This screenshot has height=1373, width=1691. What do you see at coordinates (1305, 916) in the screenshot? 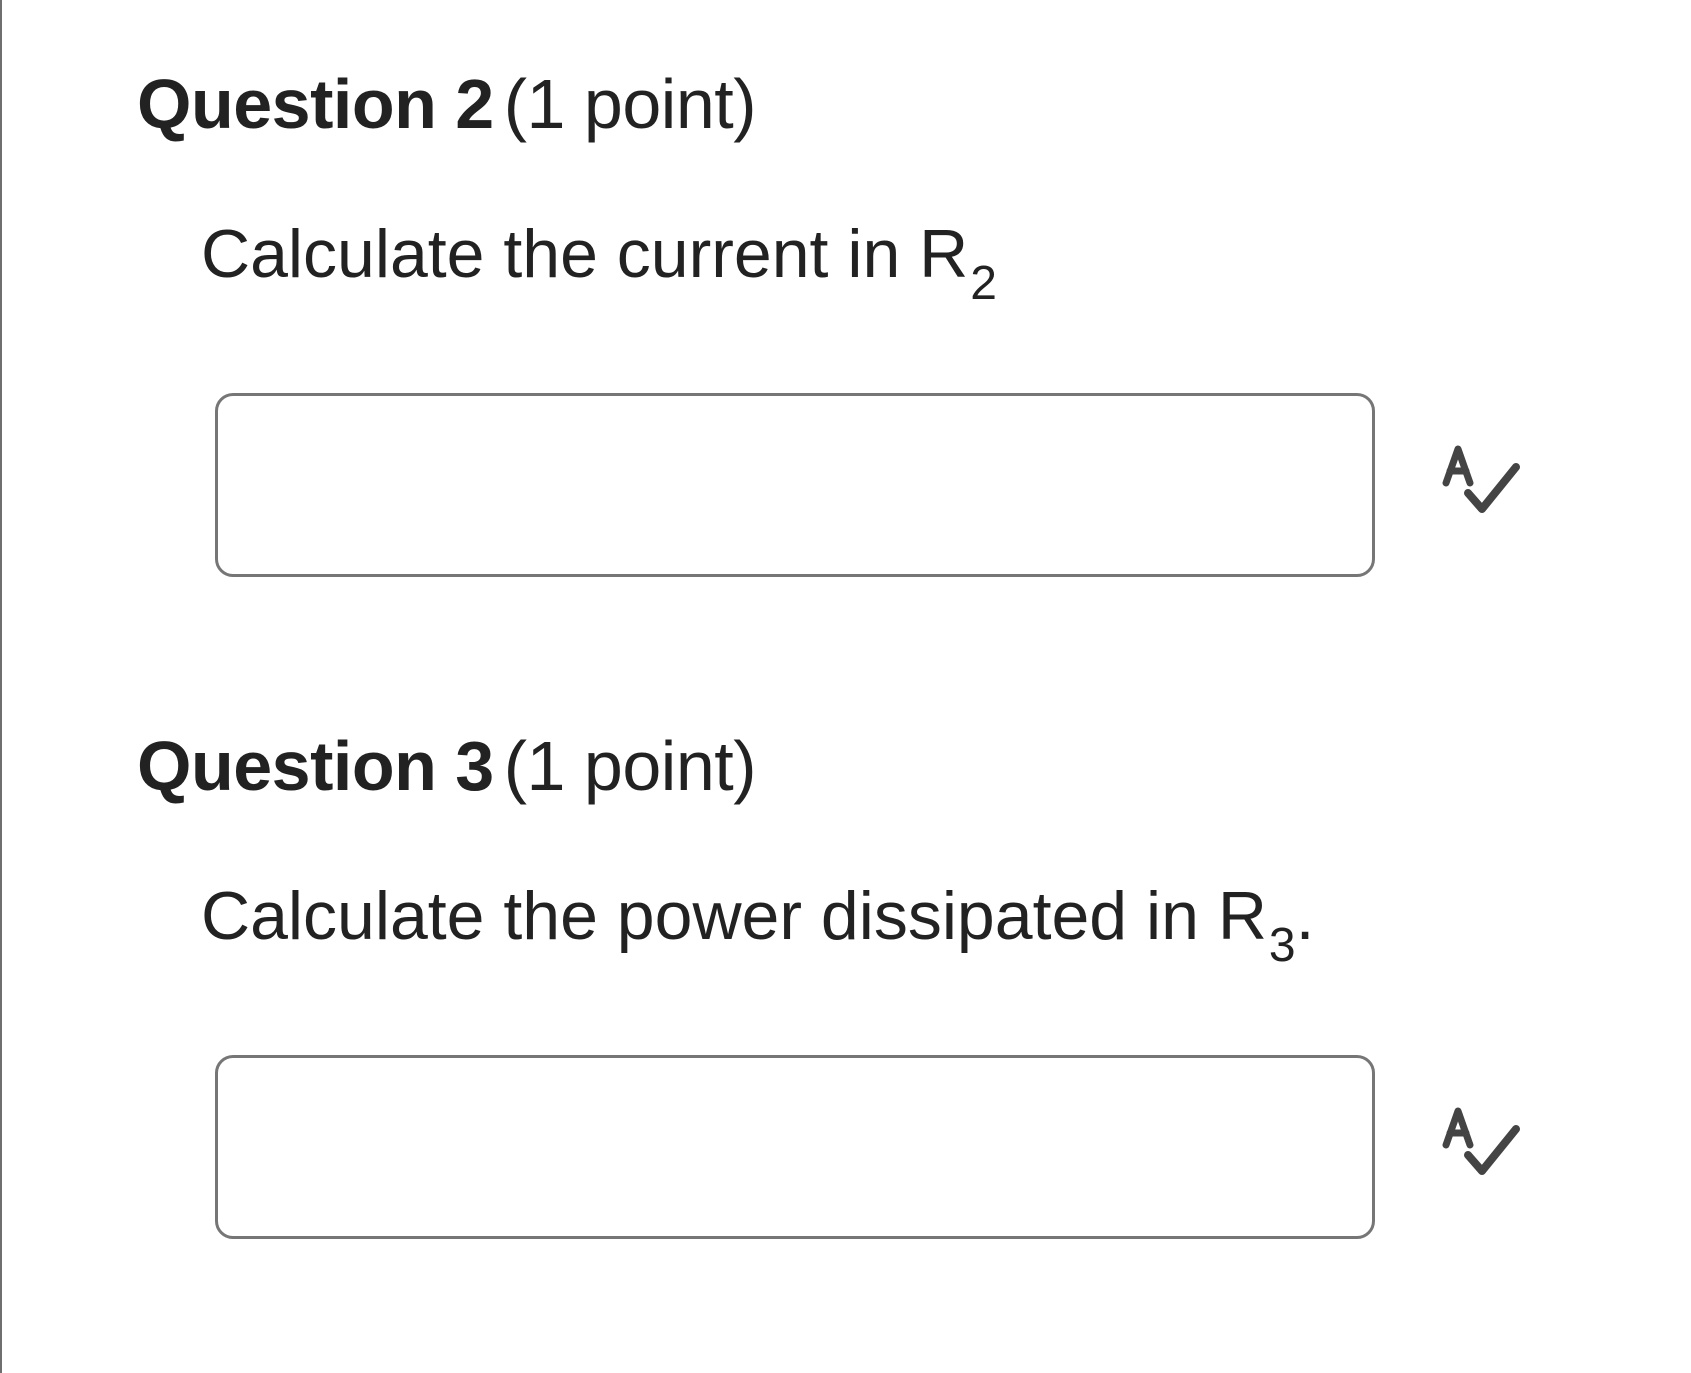
I see `prompt-suffix: .` at bounding box center [1305, 916].